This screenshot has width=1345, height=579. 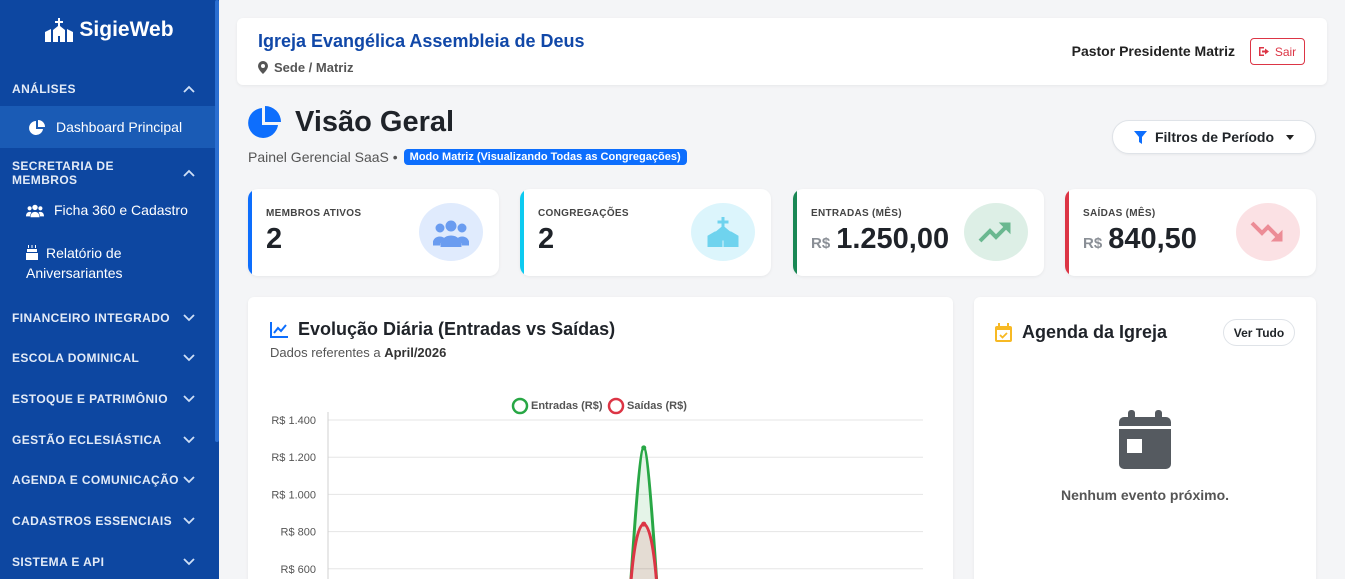 I want to click on brand: SigieWeb, so click(x=109, y=30).